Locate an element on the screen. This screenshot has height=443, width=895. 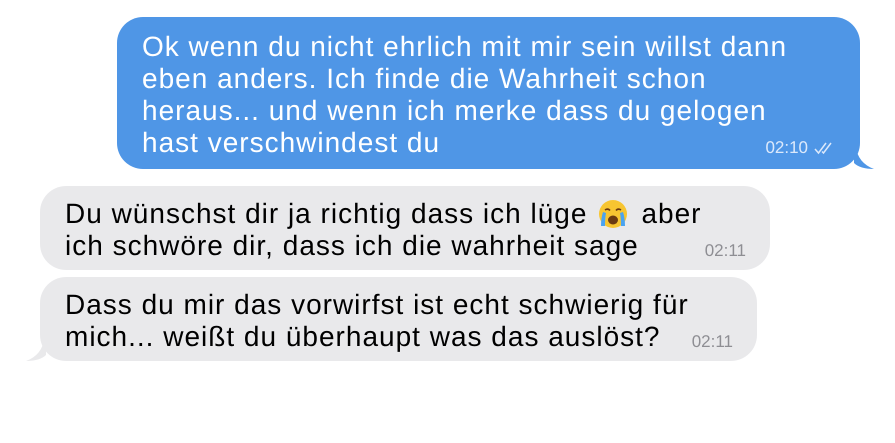
message-text: mich... weißt du überhaupt was das auslöst? is located at coordinates (363, 337).